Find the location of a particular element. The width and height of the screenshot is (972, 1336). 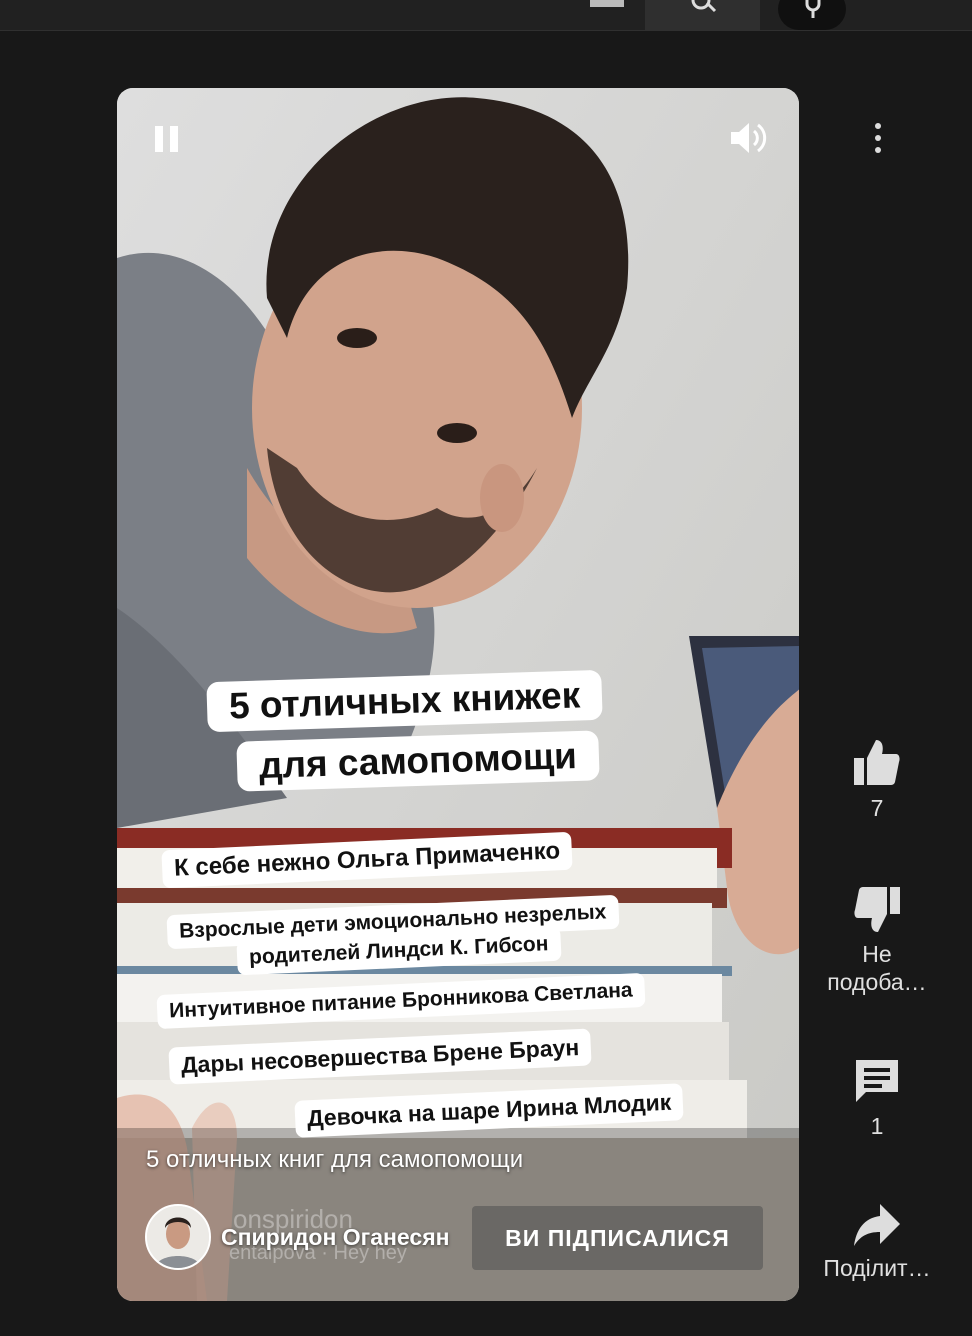

avatar is located at coordinates (178, 1237).